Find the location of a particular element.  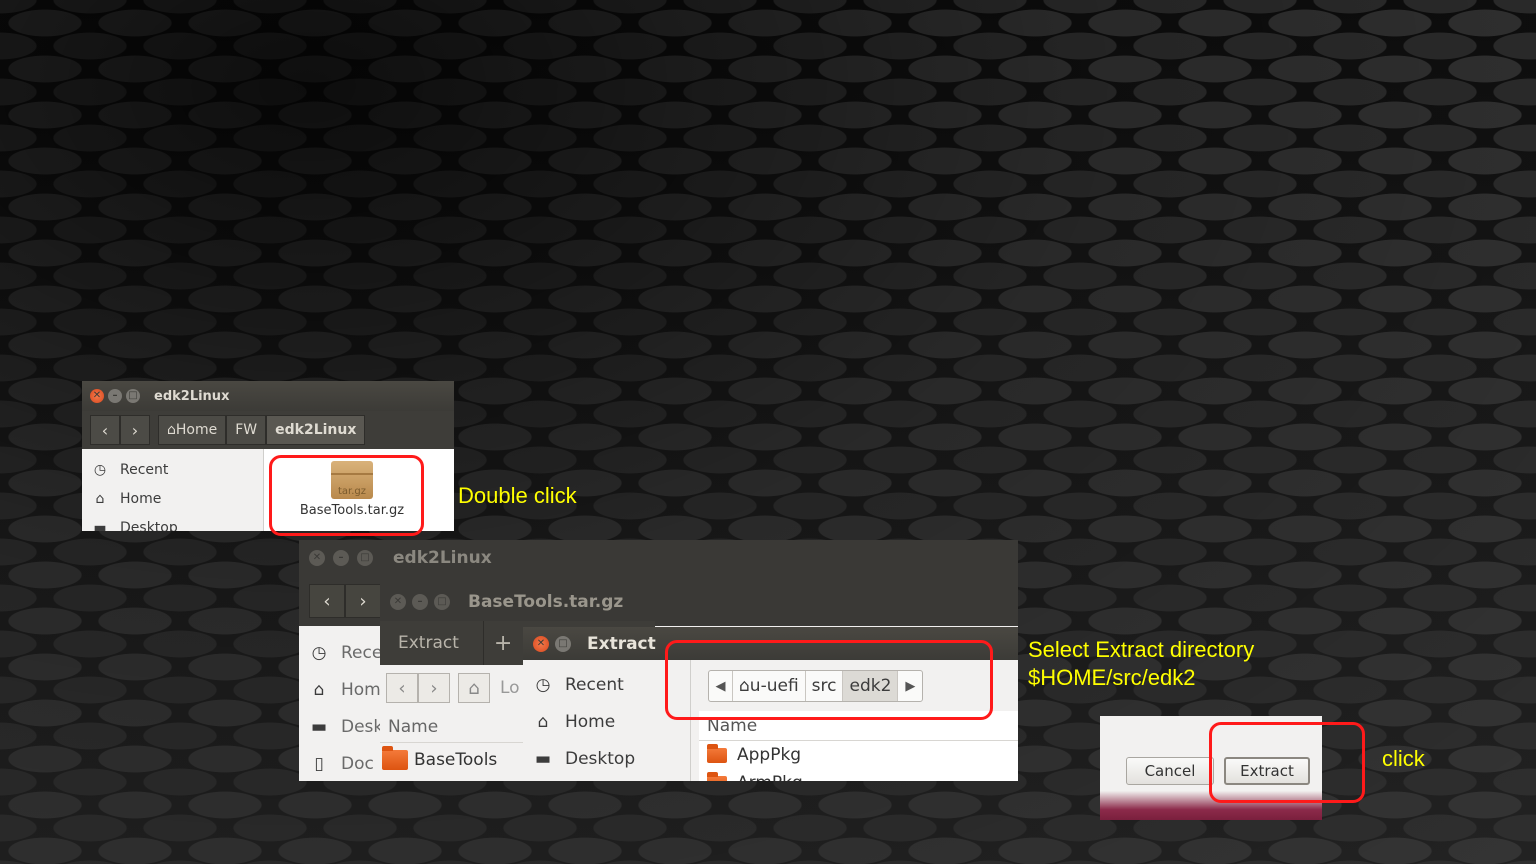

title-bar: ✕ □ Extract is located at coordinates (770, 643).